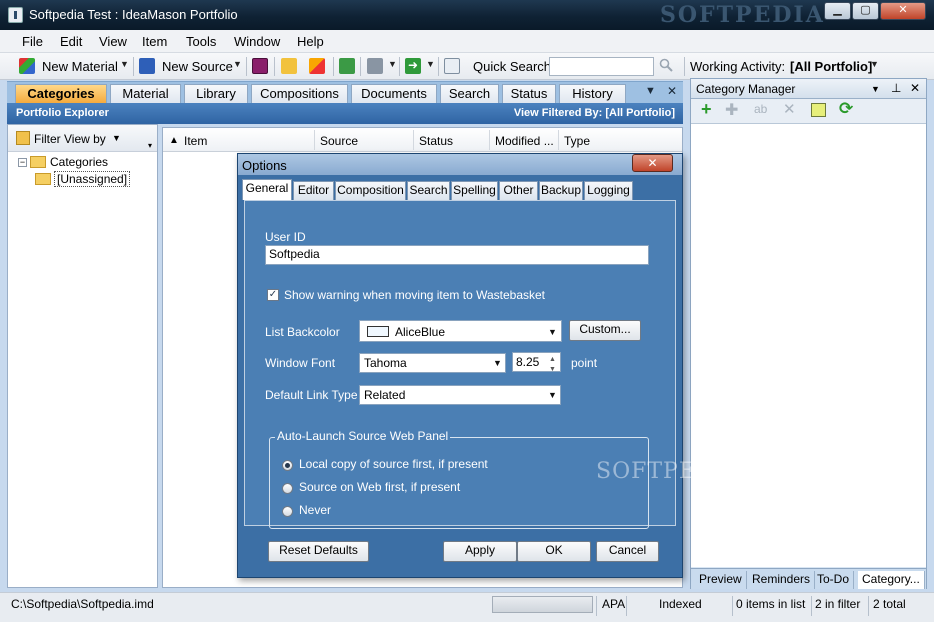 This screenshot has width=934, height=622. What do you see at coordinates (430, 64) in the screenshot?
I see `export-dropdown-icon: ▼` at bounding box center [430, 64].